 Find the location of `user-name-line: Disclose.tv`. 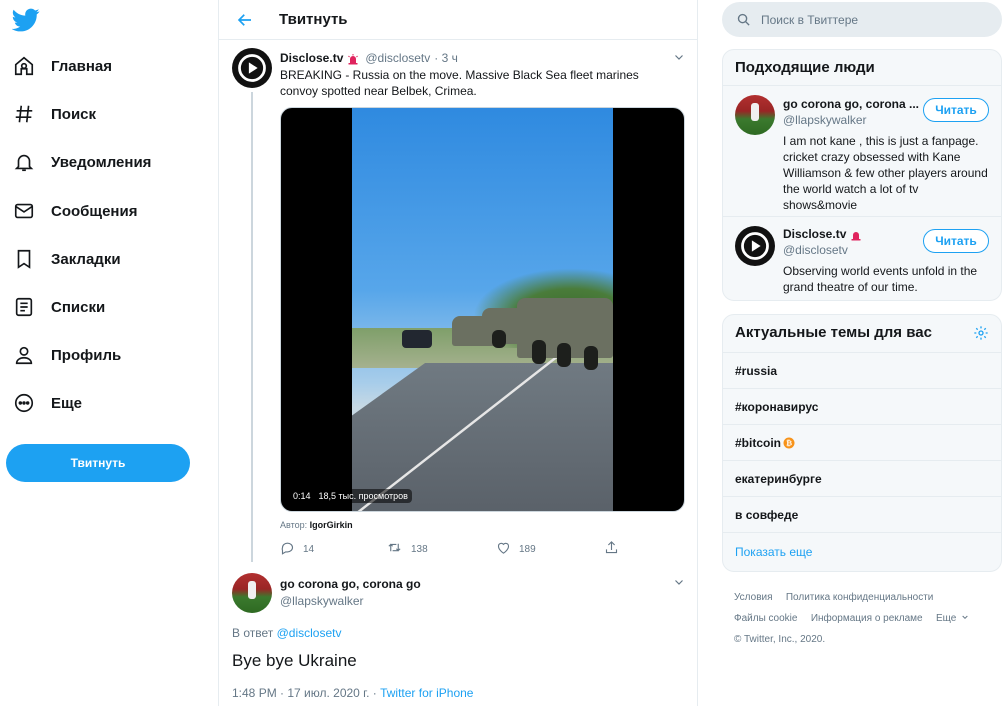

user-name-line: Disclose.tv is located at coordinates (822, 234).